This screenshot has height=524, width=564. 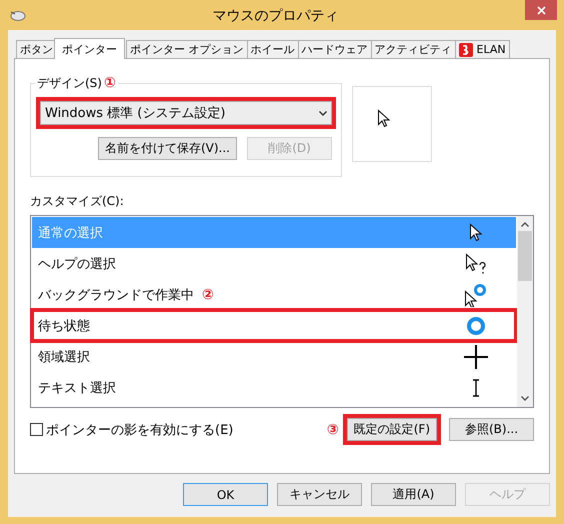 What do you see at coordinates (178, 429) in the screenshot?
I see `shadow-checkbox: ポインターの影を有効にする(E)` at bounding box center [178, 429].